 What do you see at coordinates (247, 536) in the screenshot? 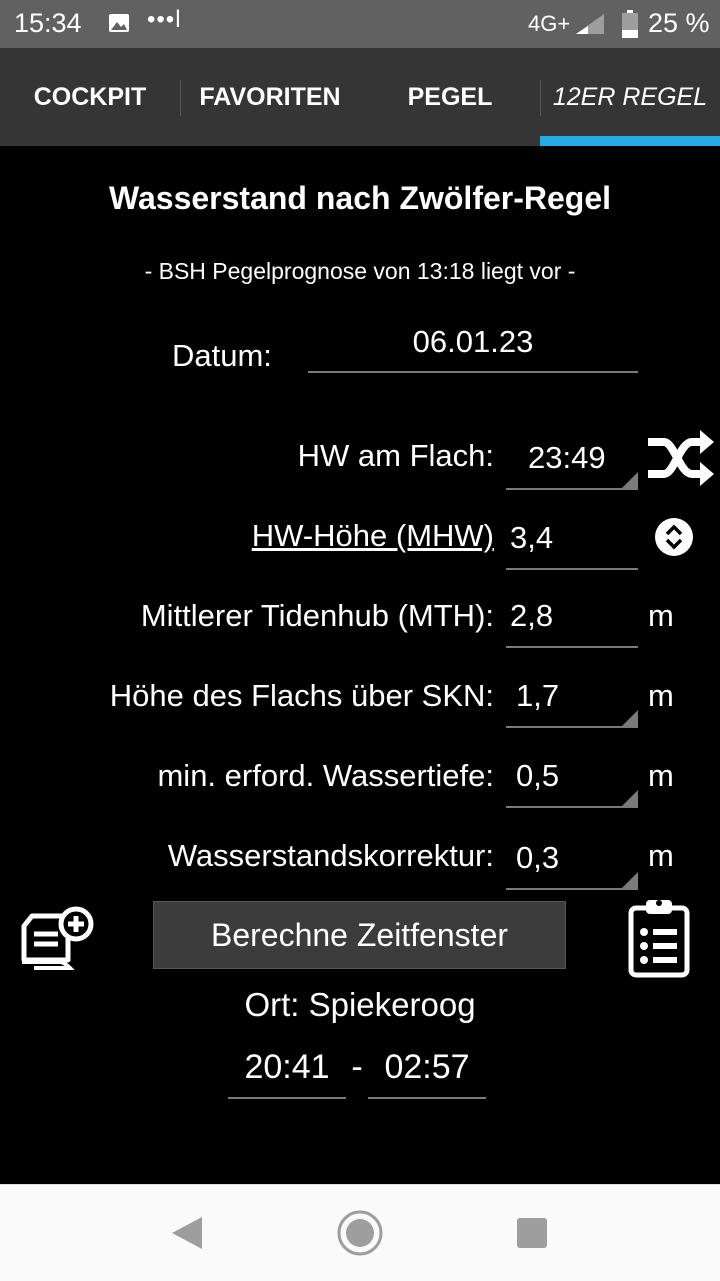
I see `hw-height-link: HW-Höhe (MHW)` at bounding box center [247, 536].